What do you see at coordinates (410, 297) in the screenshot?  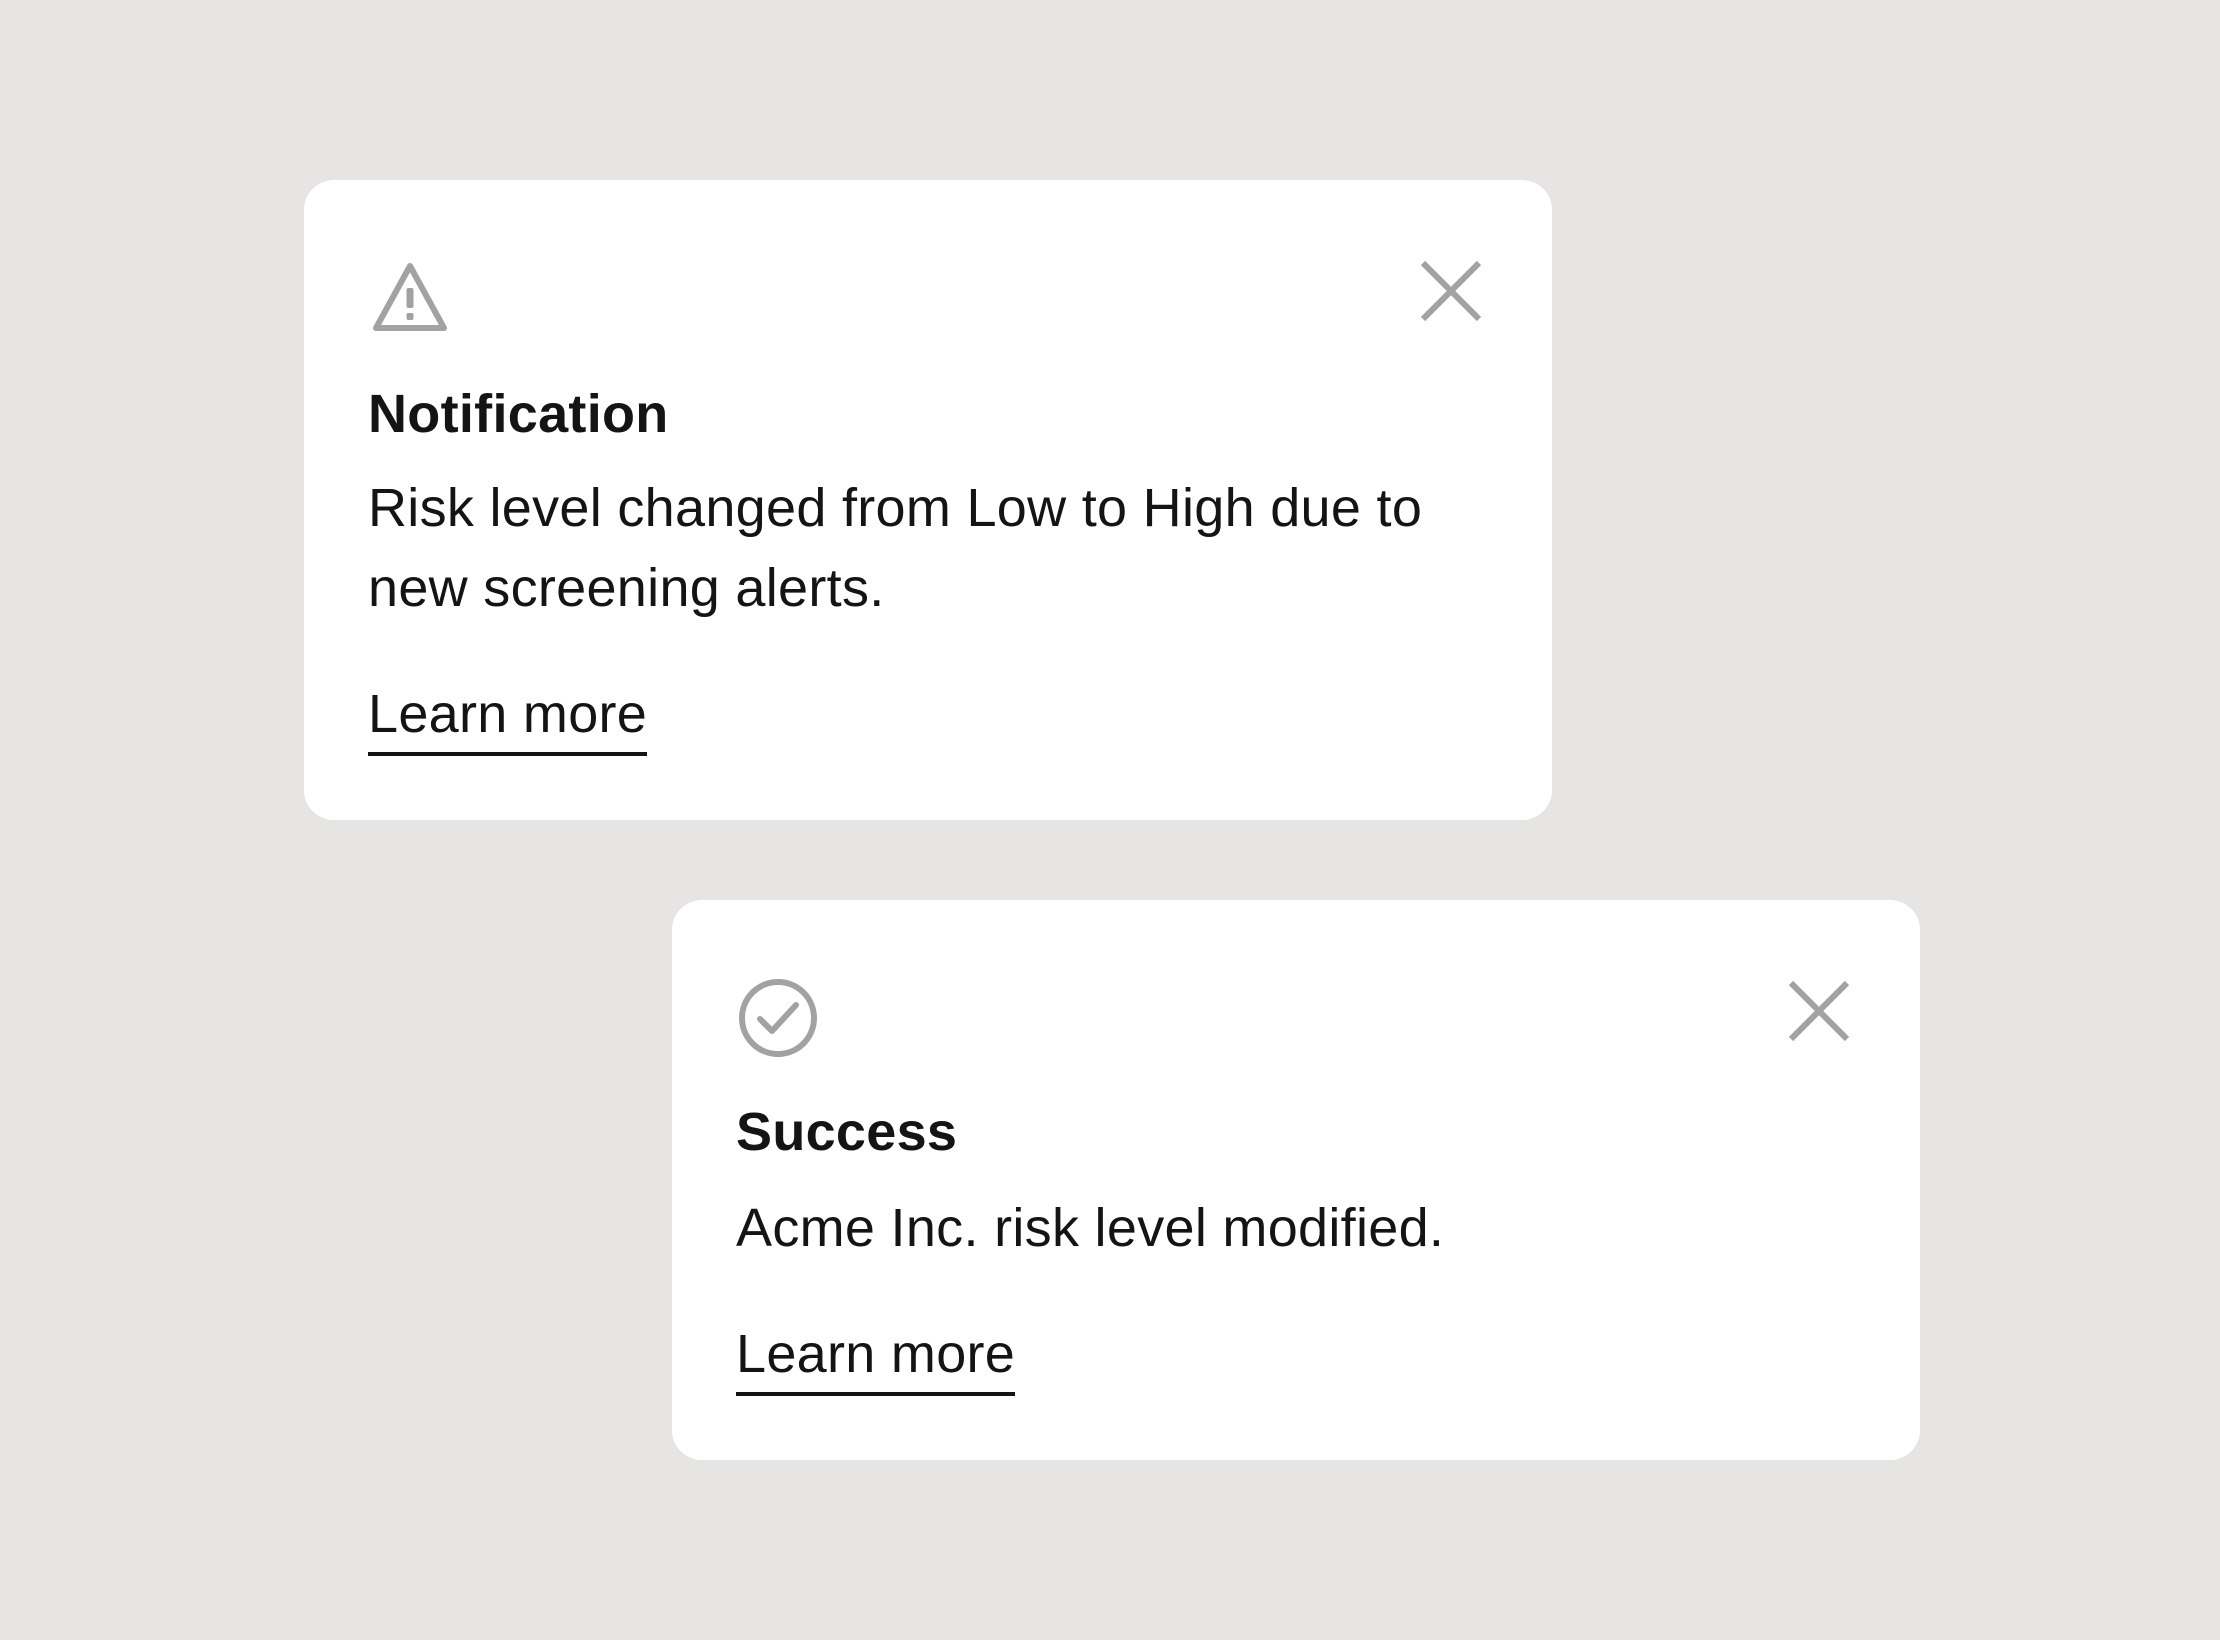 I see `warning-triangle-icon` at bounding box center [410, 297].